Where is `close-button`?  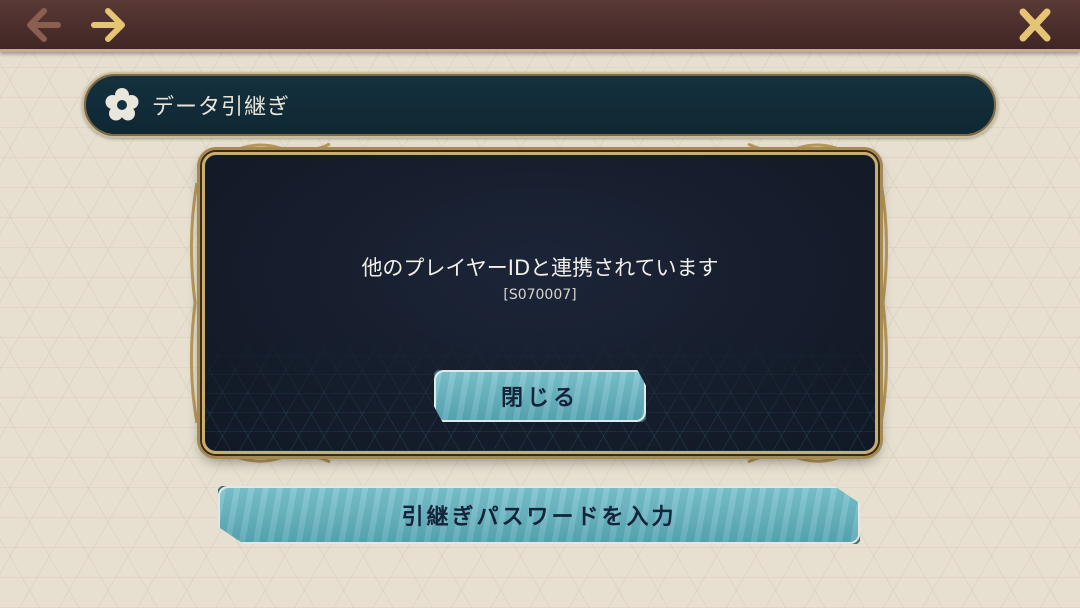
close-button is located at coordinates (1035, 25).